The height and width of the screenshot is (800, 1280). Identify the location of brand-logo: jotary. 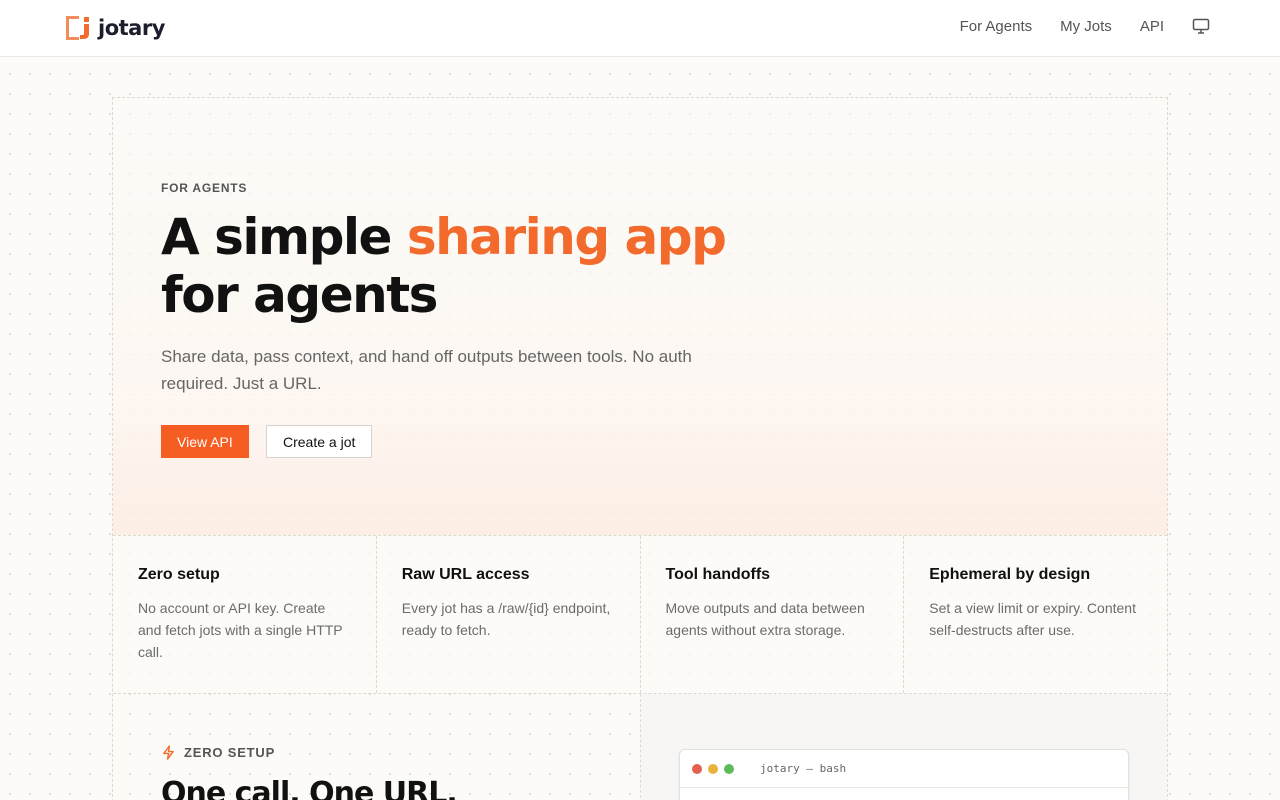
(115, 28).